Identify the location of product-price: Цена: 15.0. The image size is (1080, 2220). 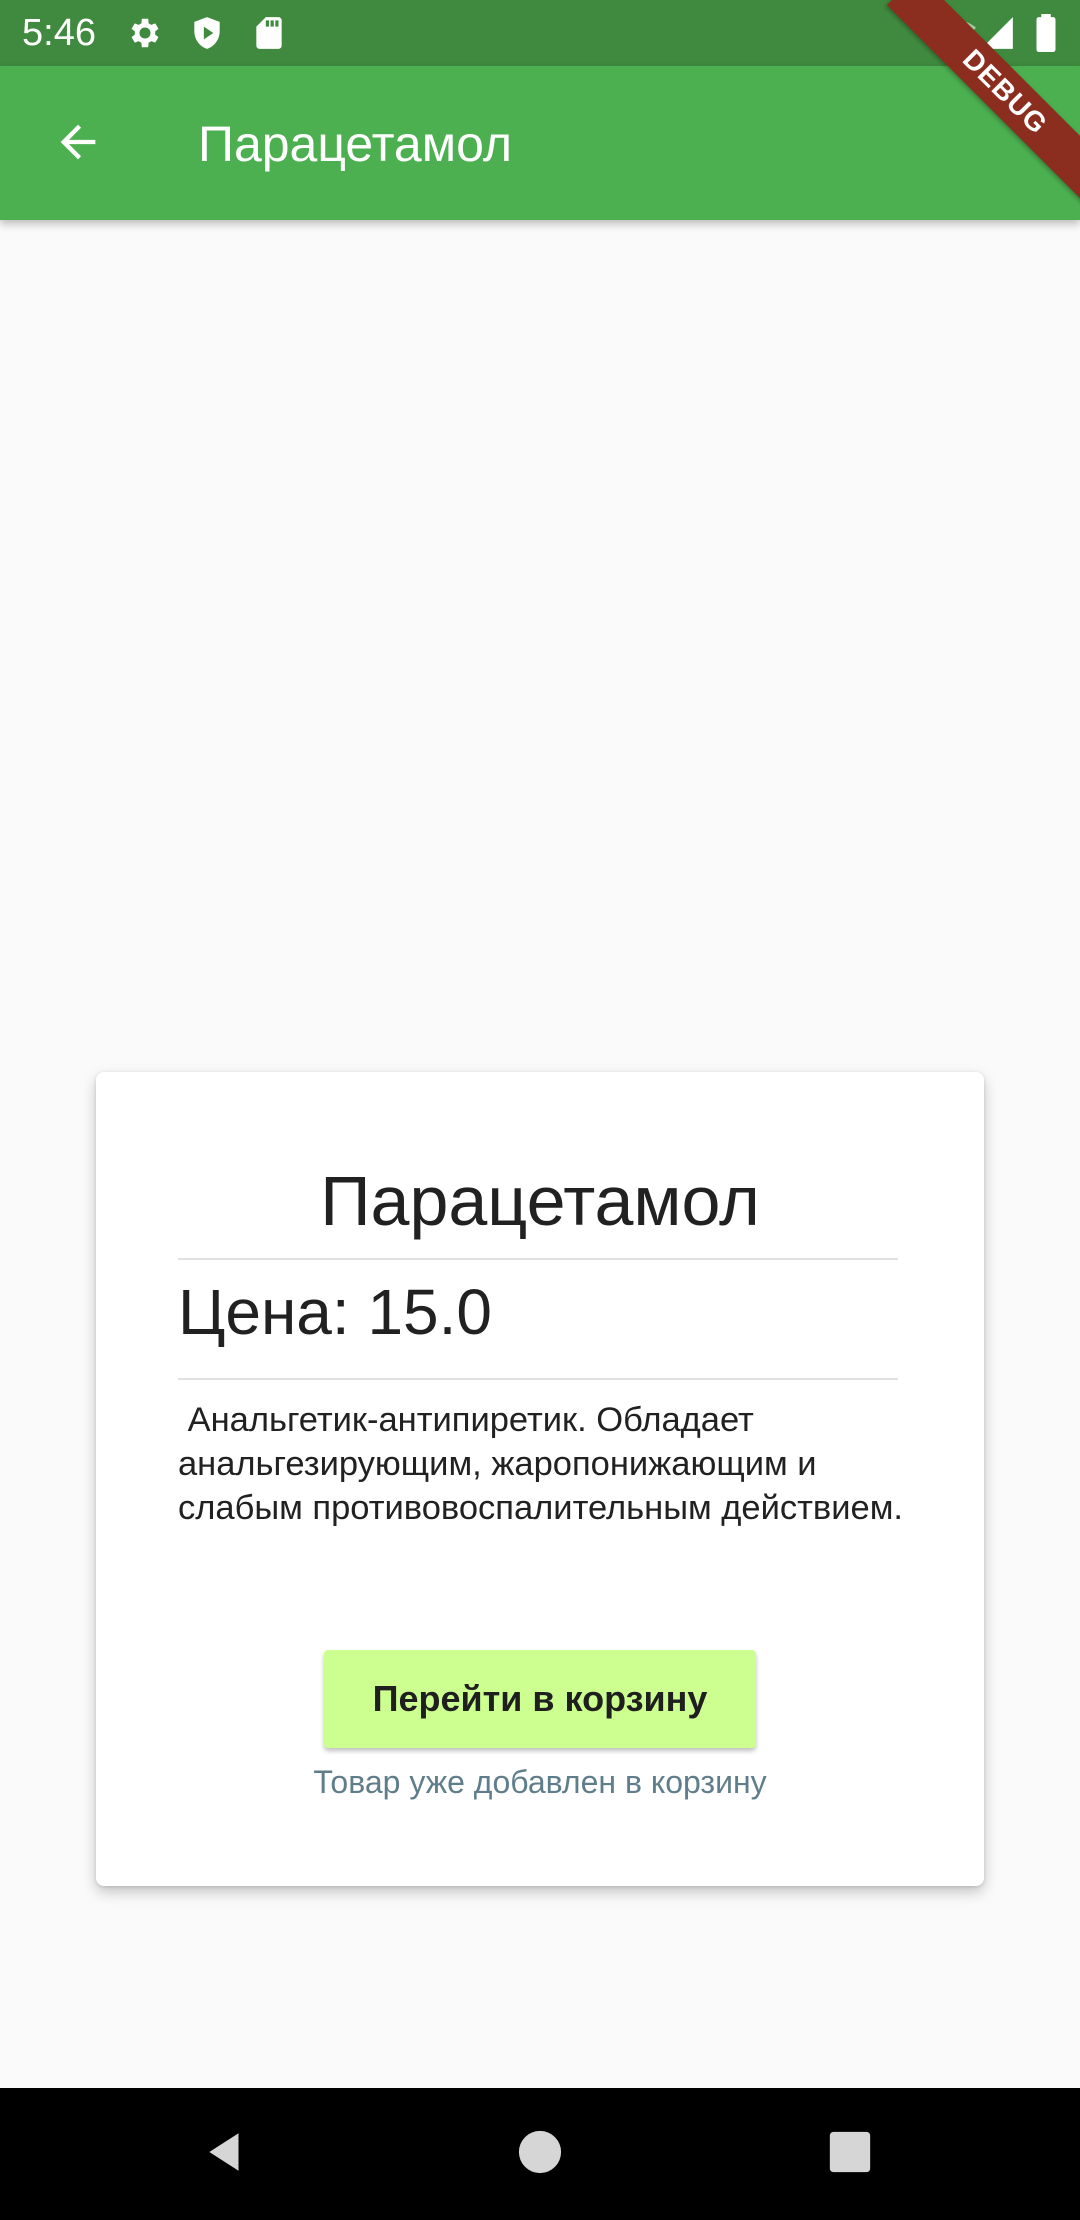
(335, 1312).